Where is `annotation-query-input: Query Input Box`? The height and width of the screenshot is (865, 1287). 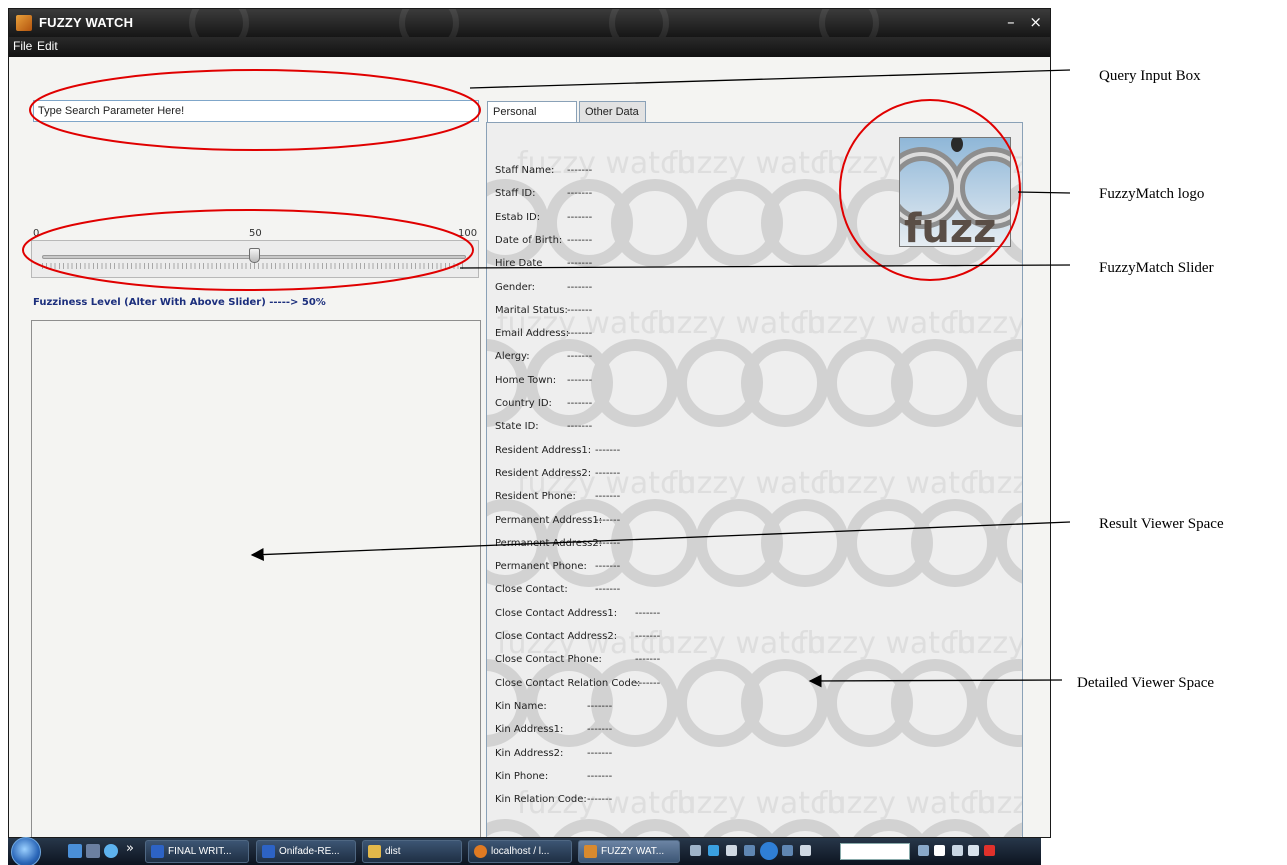
annotation-query-input: Query Input Box is located at coordinates (1150, 76).